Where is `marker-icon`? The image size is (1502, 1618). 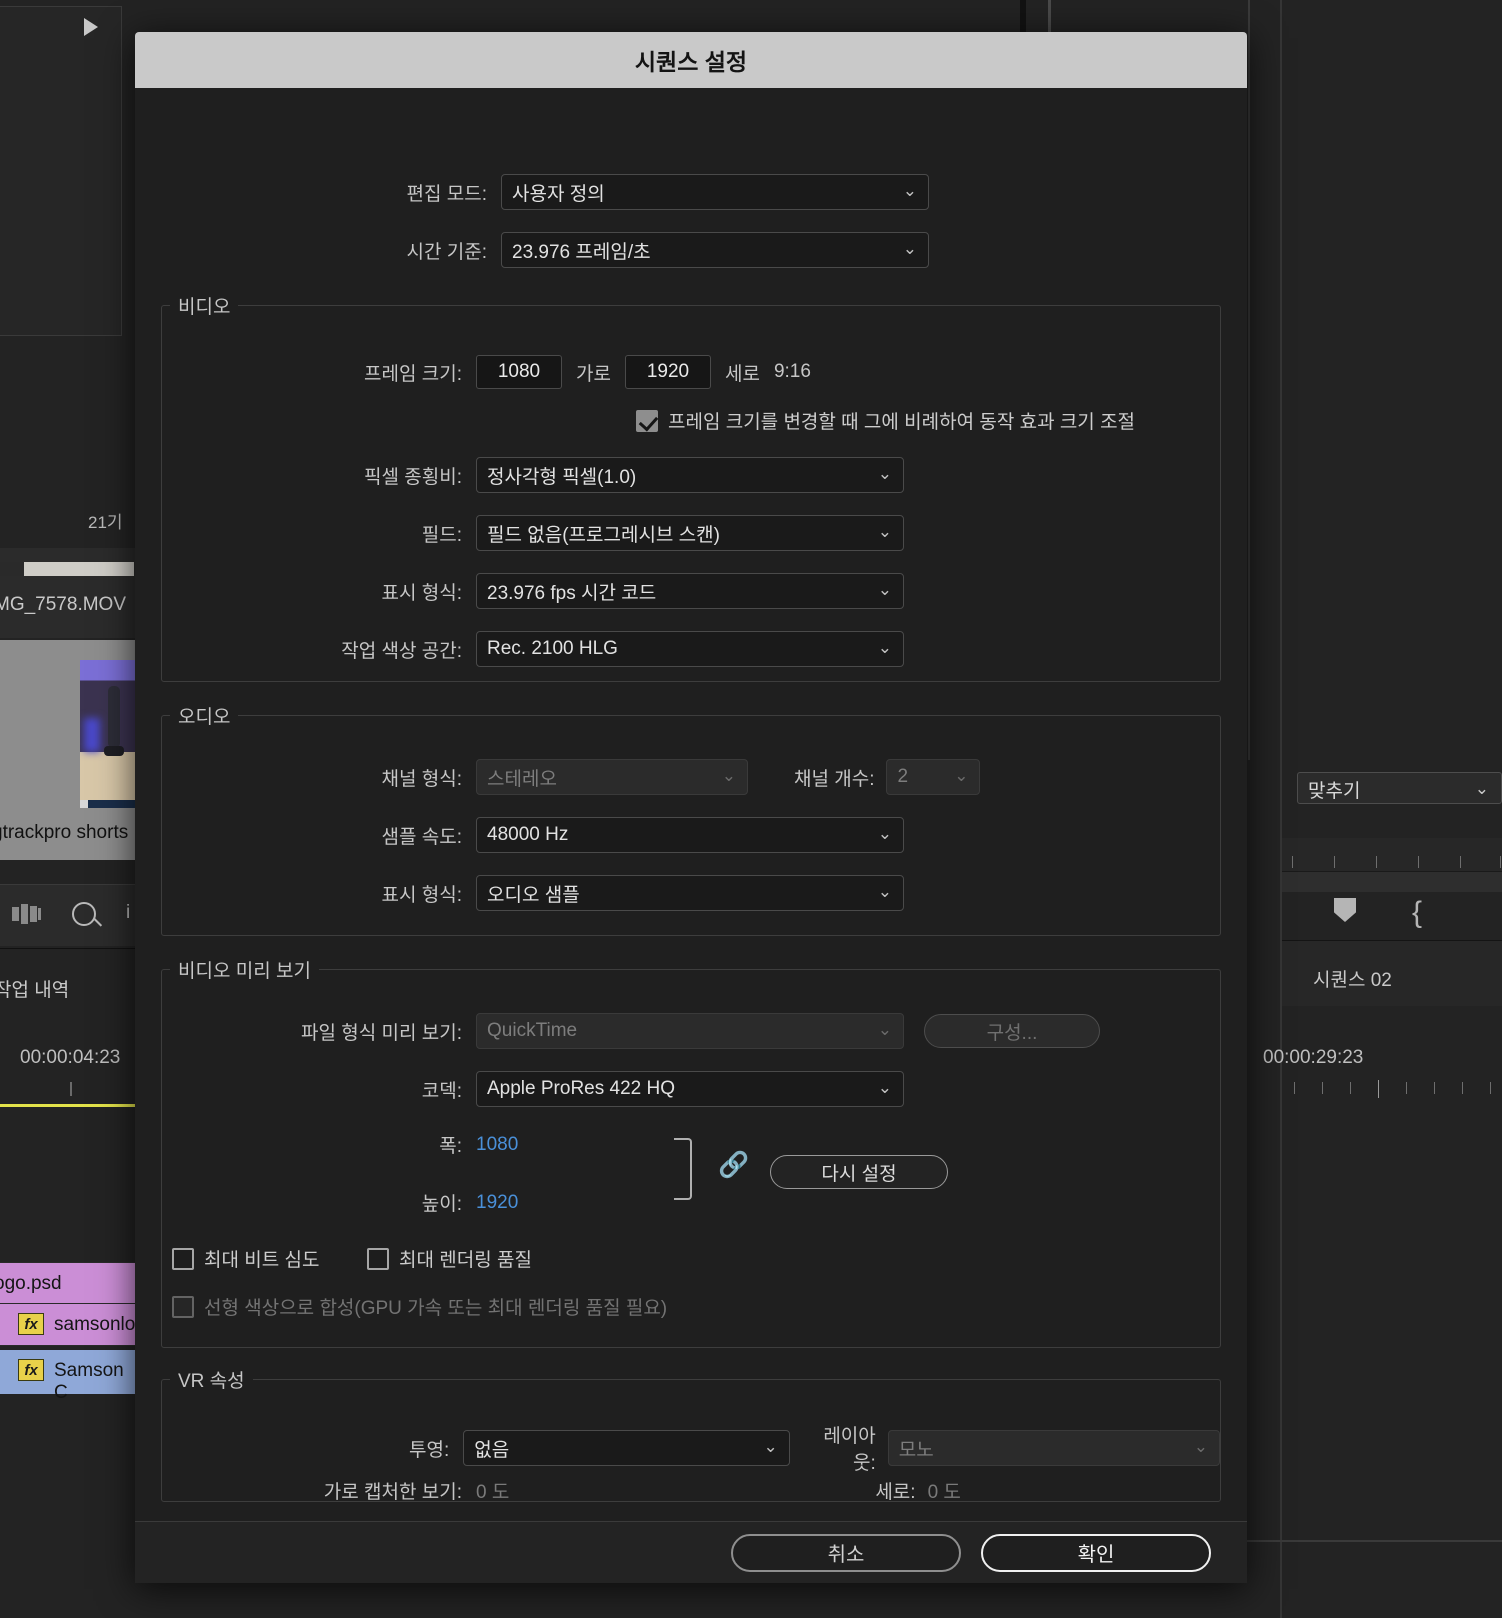
marker-icon is located at coordinates (1345, 910).